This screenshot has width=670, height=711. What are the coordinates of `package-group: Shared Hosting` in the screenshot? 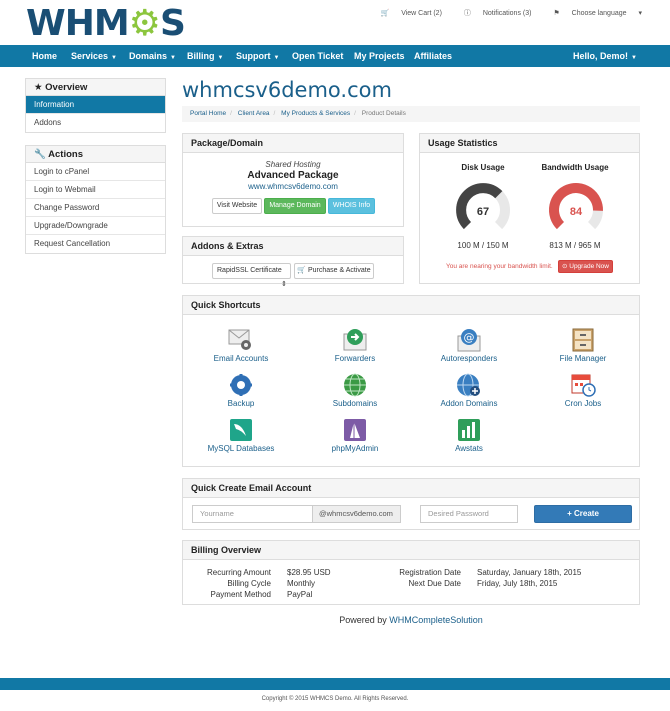 It's located at (293, 164).